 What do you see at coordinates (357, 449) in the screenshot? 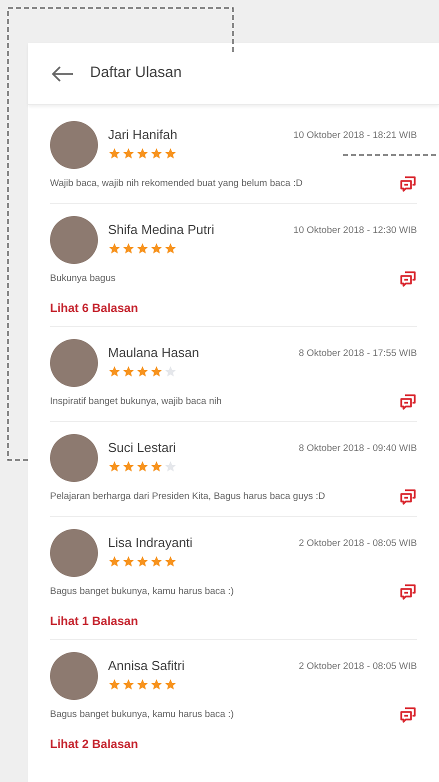
I see `review-date: 8 Oktober 2018 - 09:40 WIB` at bounding box center [357, 449].